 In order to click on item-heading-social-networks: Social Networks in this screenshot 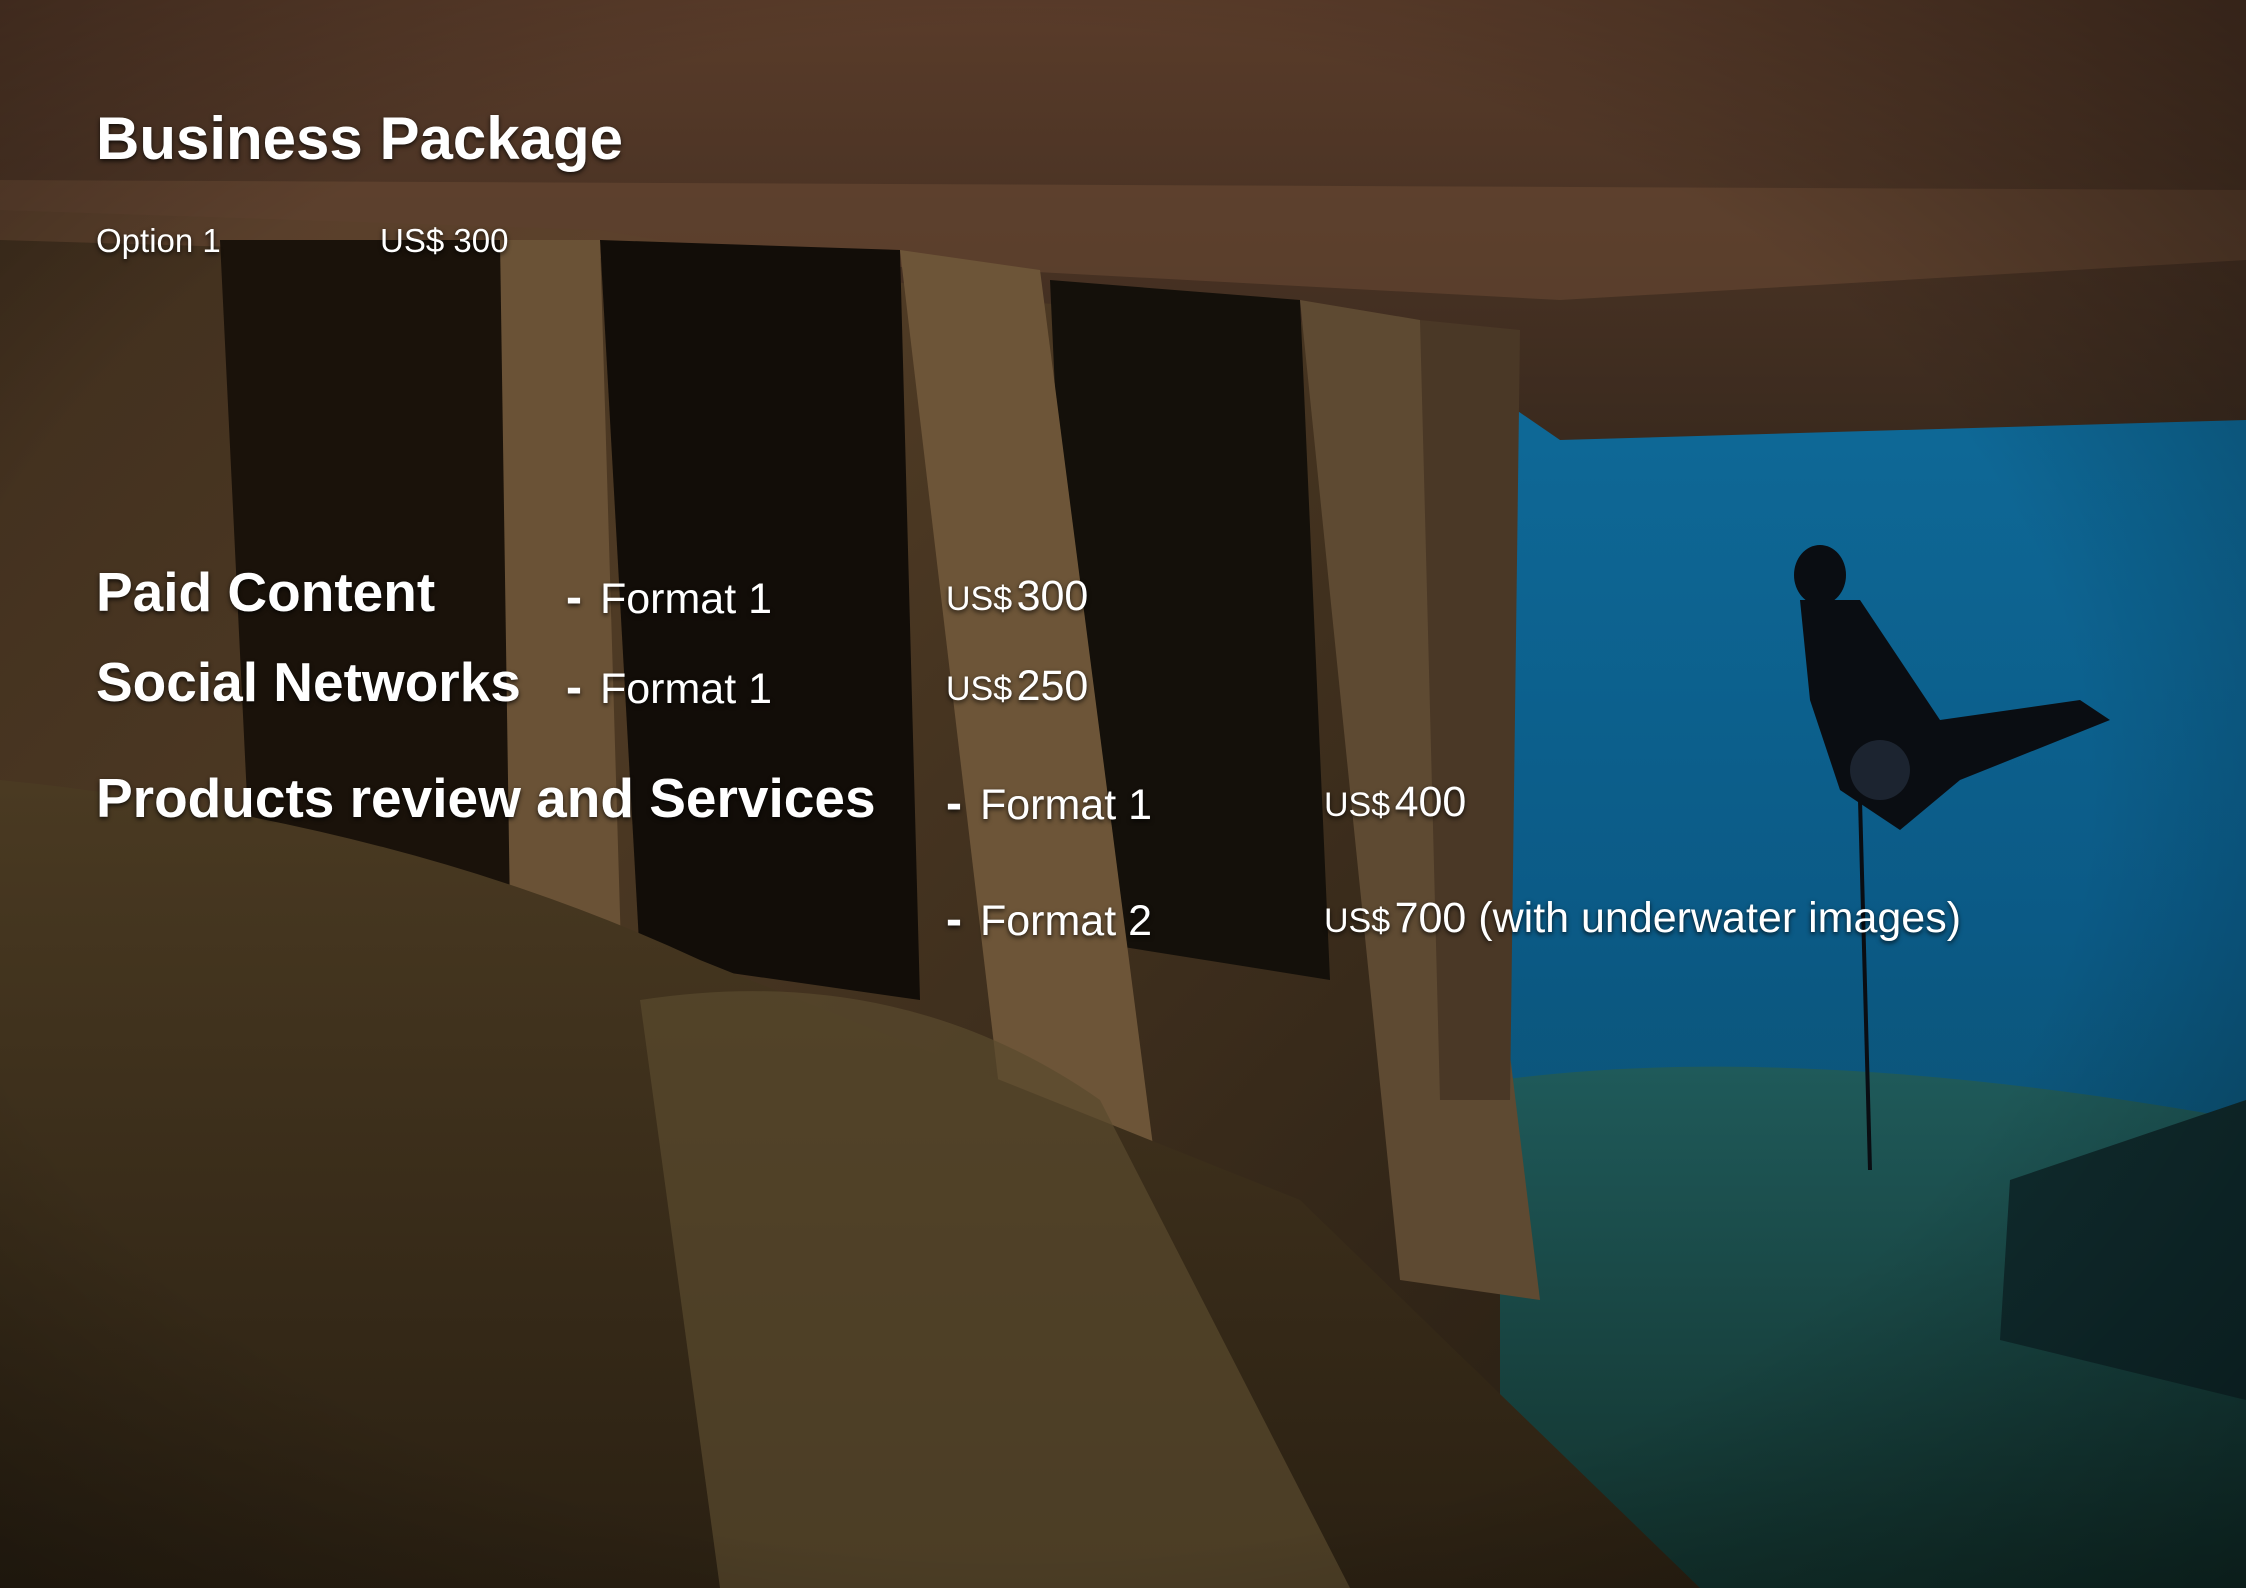, I will do `click(308, 682)`.